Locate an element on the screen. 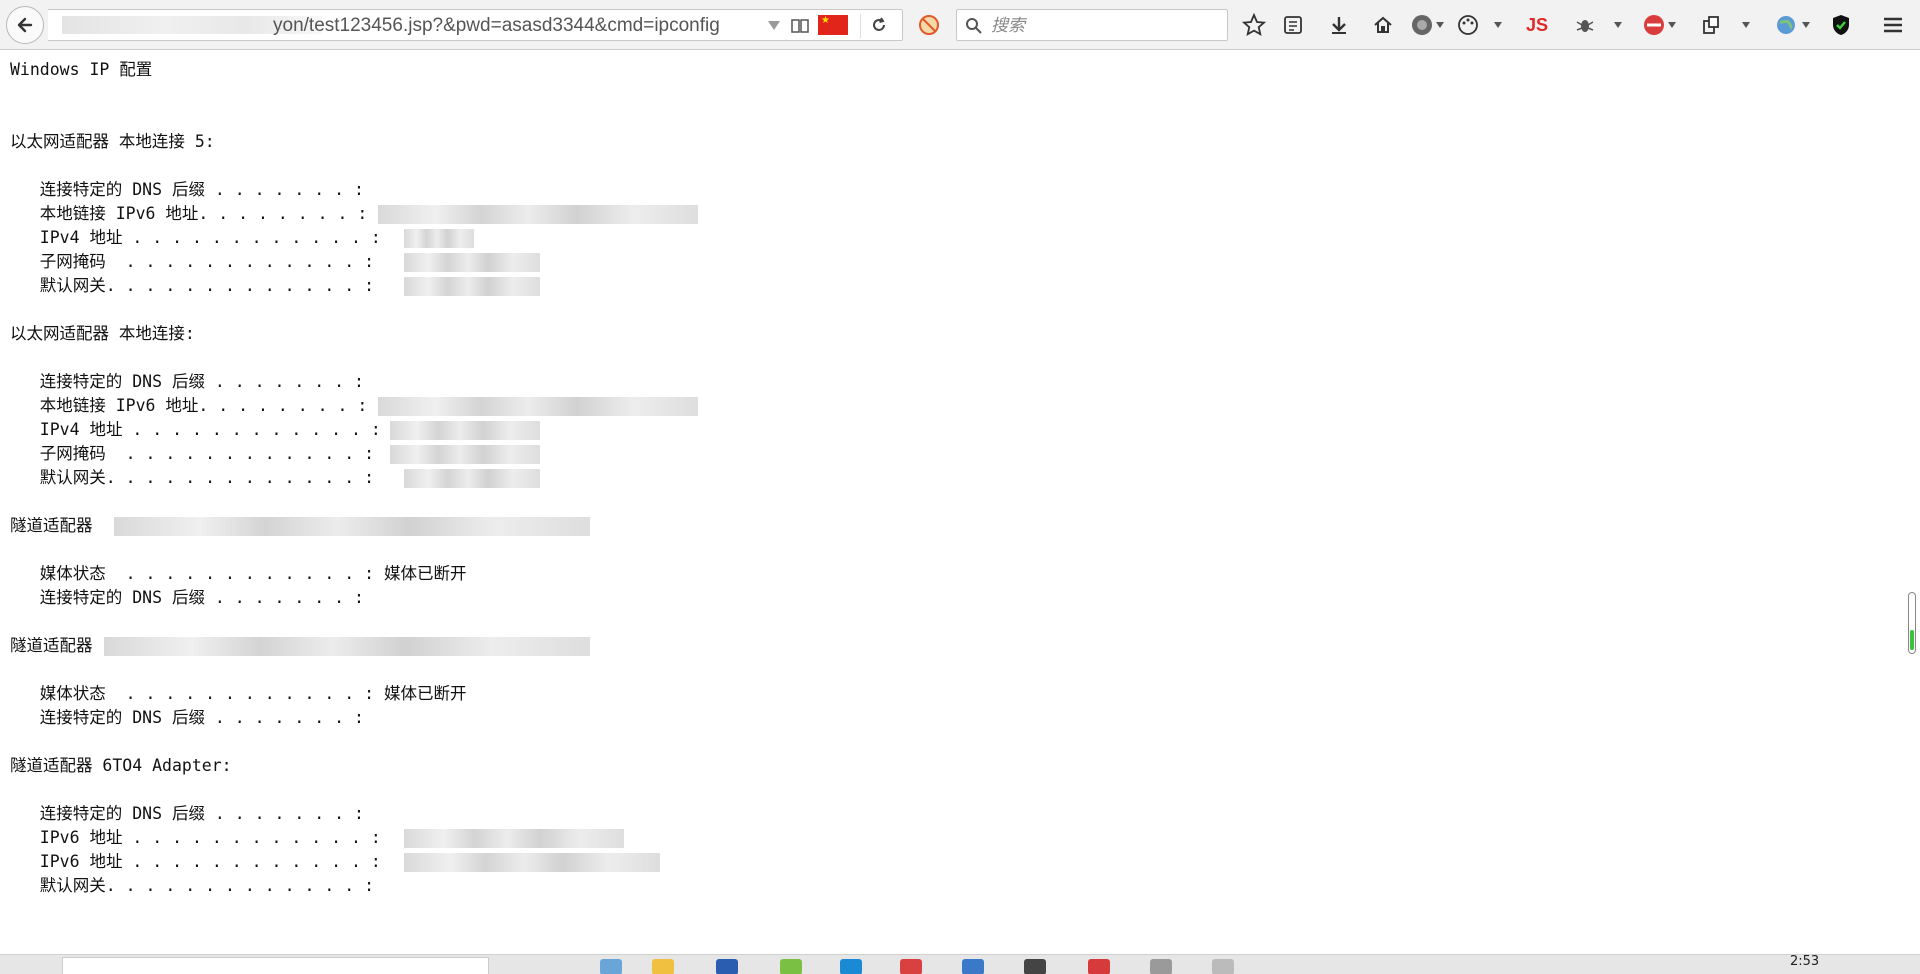 This screenshot has height=974, width=1920. shield-icon is located at coordinates (1841, 25).